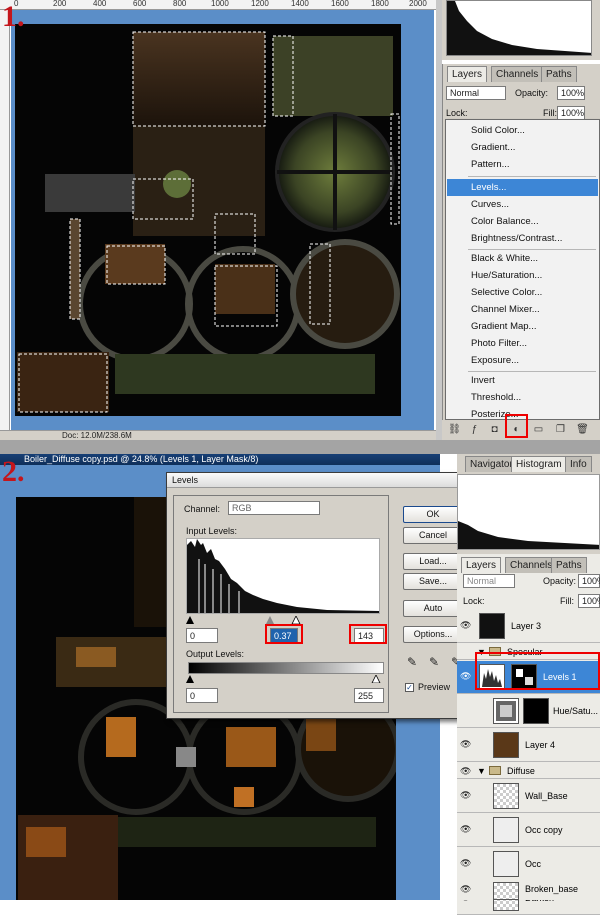 This screenshot has height=915, width=600. What do you see at coordinates (474, 429) in the screenshot?
I see `layer-style-icon: ƒ` at bounding box center [474, 429].